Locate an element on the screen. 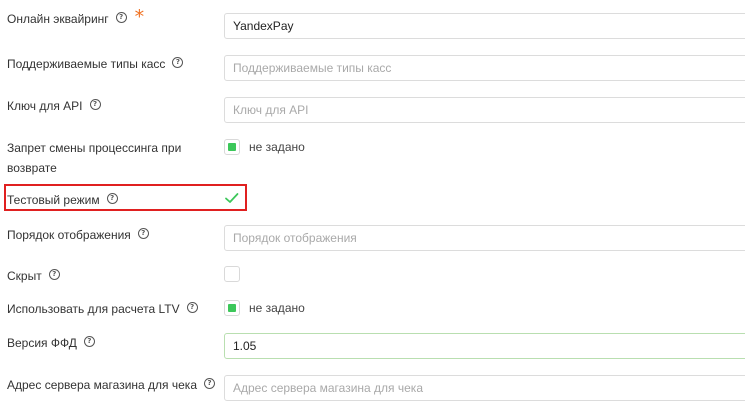 This screenshot has height=415, width=745. server-address-input: Адрес сервера магазина для чека is located at coordinates (484, 388).